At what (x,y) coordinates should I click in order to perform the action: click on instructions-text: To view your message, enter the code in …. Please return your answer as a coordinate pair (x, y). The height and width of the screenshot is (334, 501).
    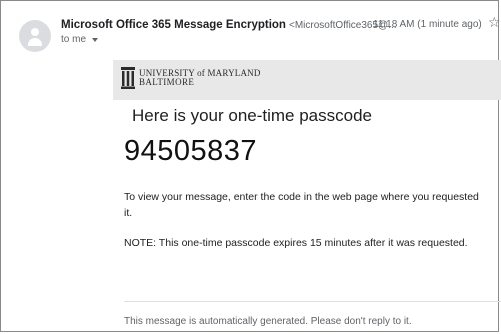
    Looking at the image, I should click on (301, 205).